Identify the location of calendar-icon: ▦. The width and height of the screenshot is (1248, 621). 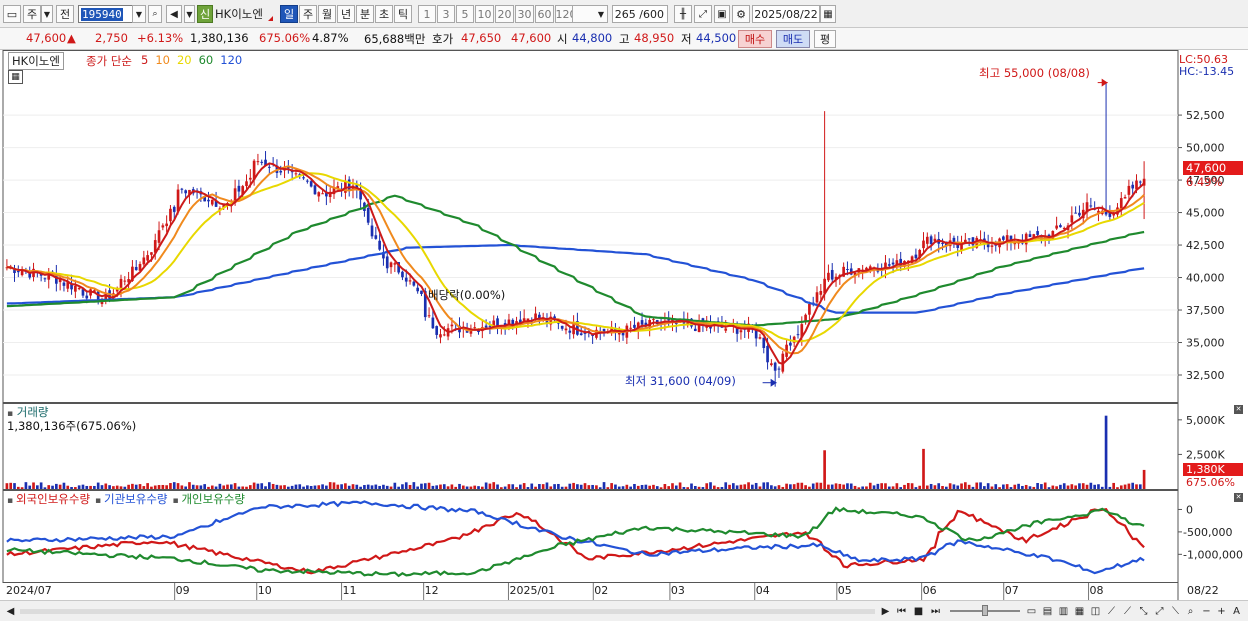
(828, 14).